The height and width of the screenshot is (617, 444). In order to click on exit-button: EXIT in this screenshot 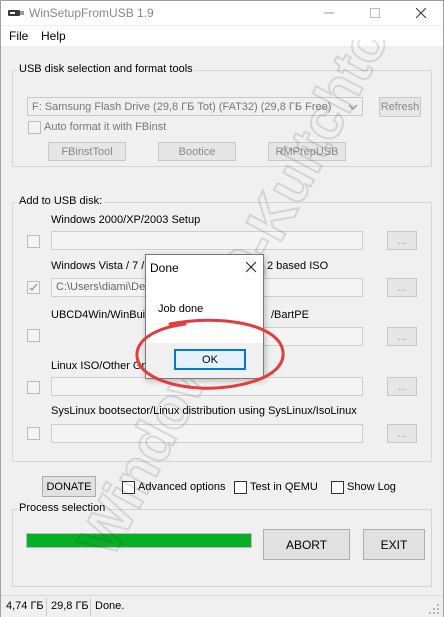, I will do `click(394, 544)`.